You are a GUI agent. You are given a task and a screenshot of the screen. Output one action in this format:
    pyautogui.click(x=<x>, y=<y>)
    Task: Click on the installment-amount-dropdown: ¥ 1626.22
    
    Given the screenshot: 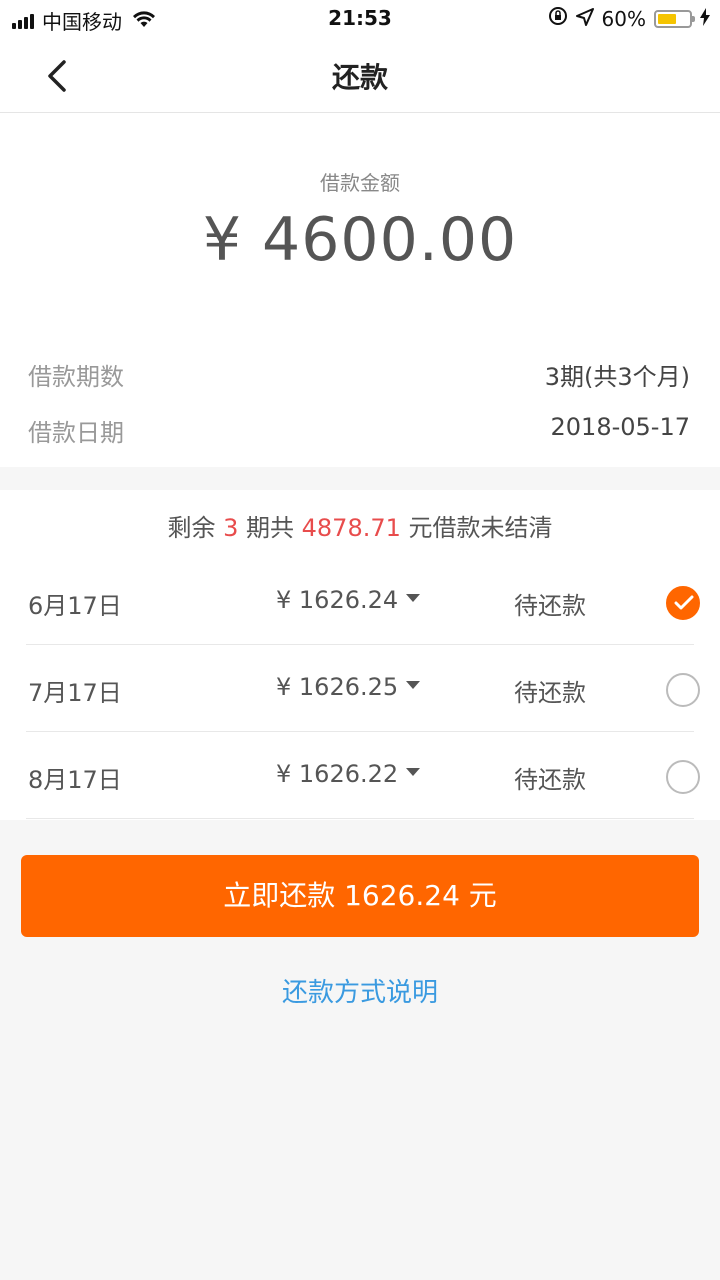 What is the action you would take?
    pyautogui.click(x=348, y=774)
    